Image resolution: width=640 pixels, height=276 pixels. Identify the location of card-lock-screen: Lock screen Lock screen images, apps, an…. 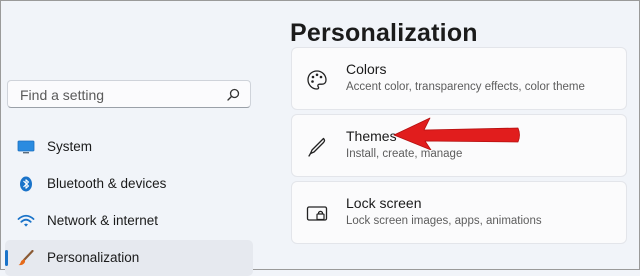
(459, 212).